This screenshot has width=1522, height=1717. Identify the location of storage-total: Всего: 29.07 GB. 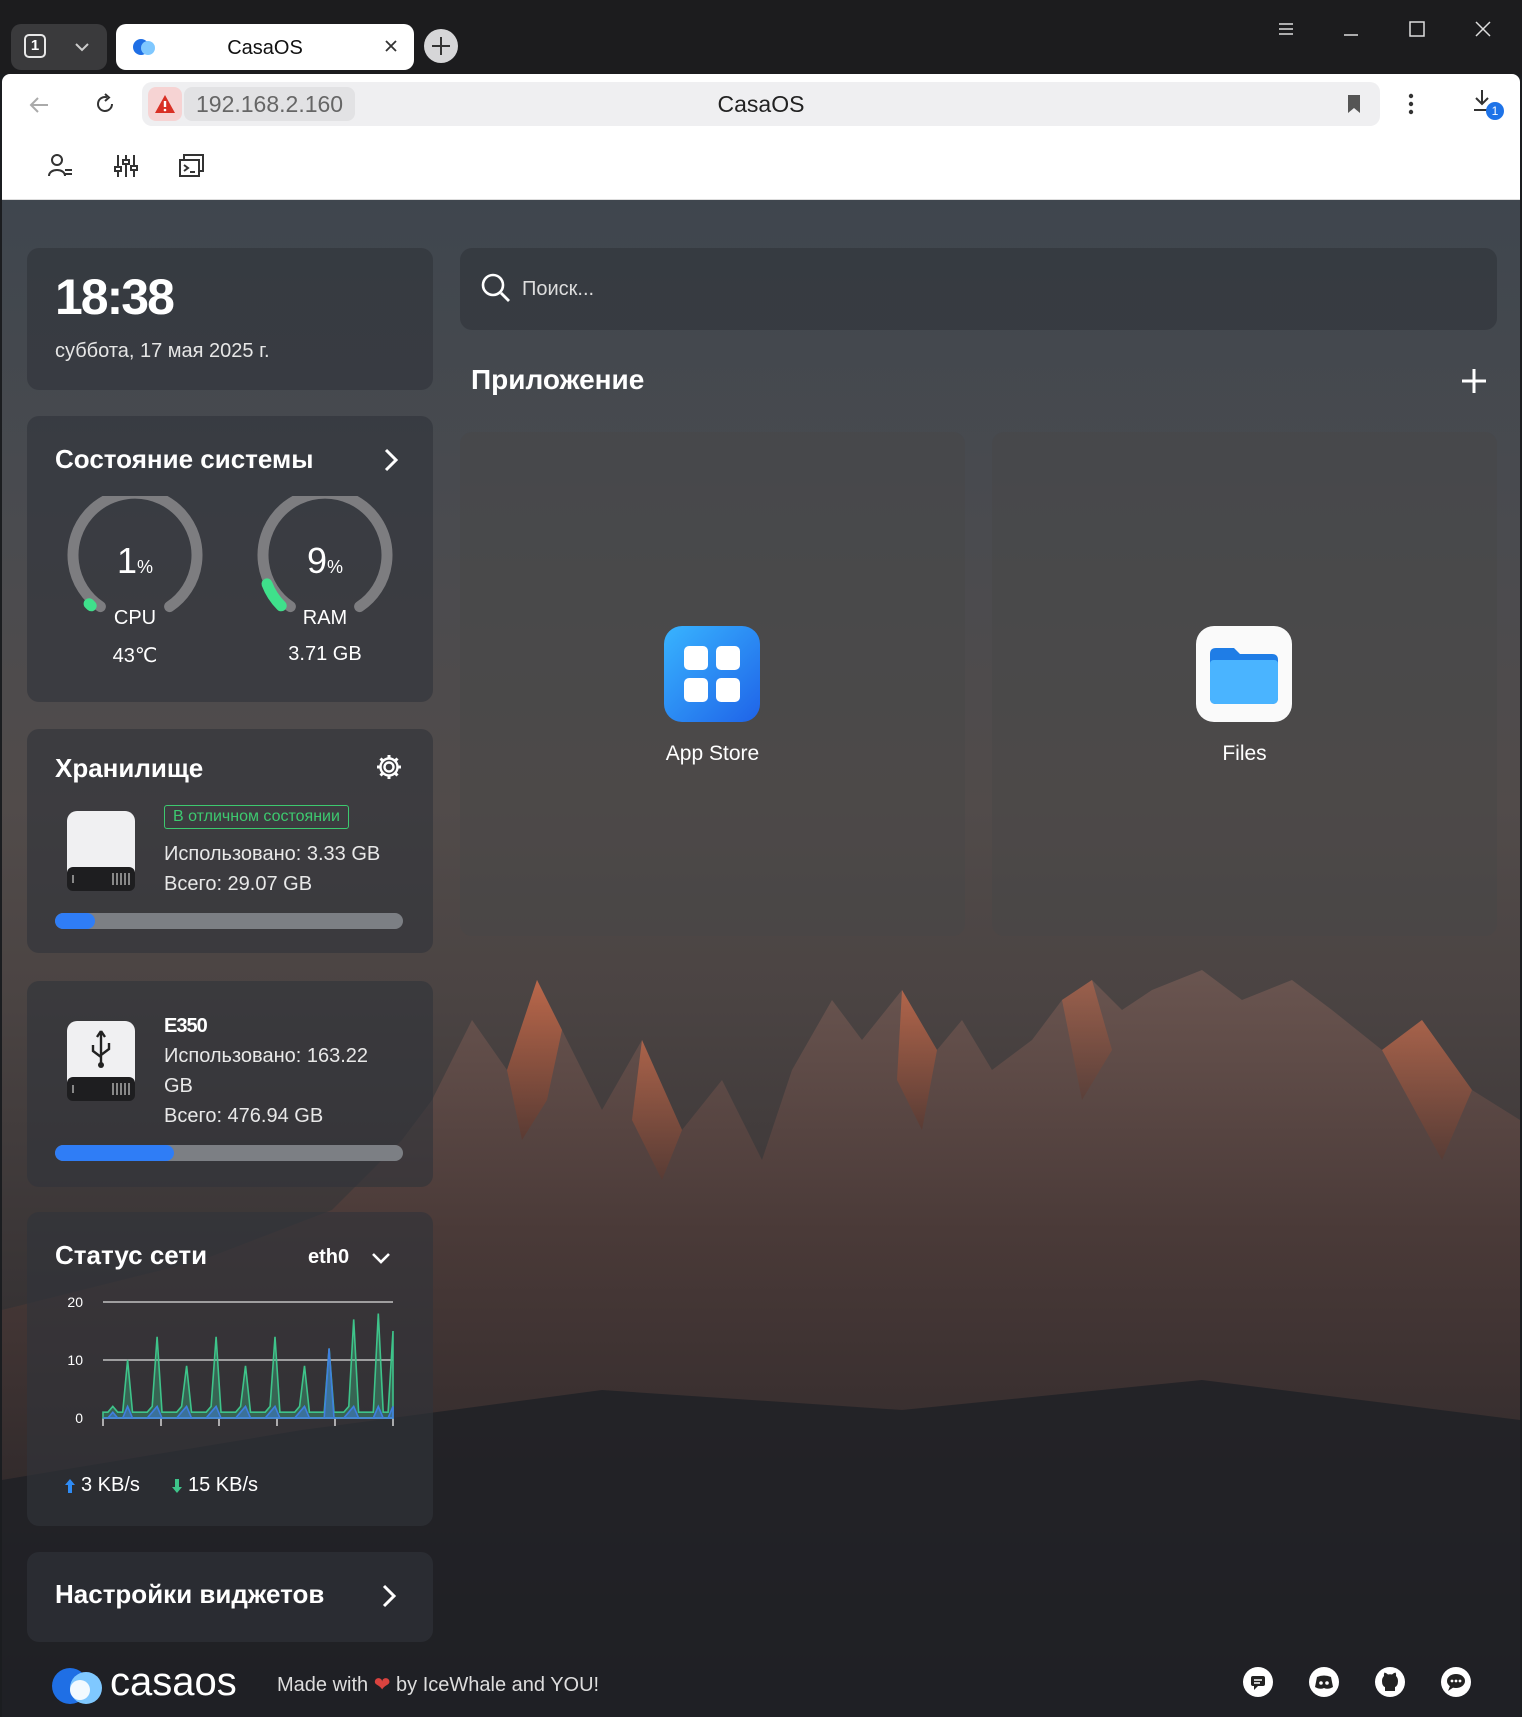
(238, 884).